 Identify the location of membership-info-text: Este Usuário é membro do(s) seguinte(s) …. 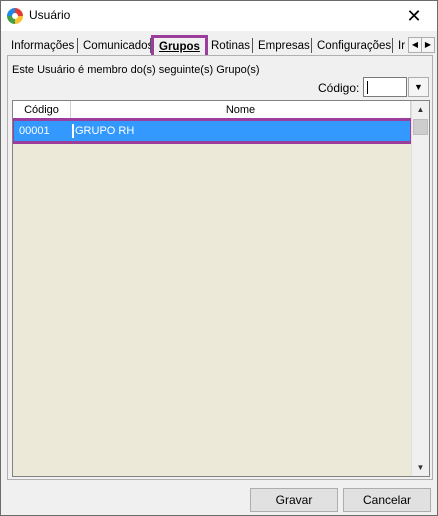
(136, 70).